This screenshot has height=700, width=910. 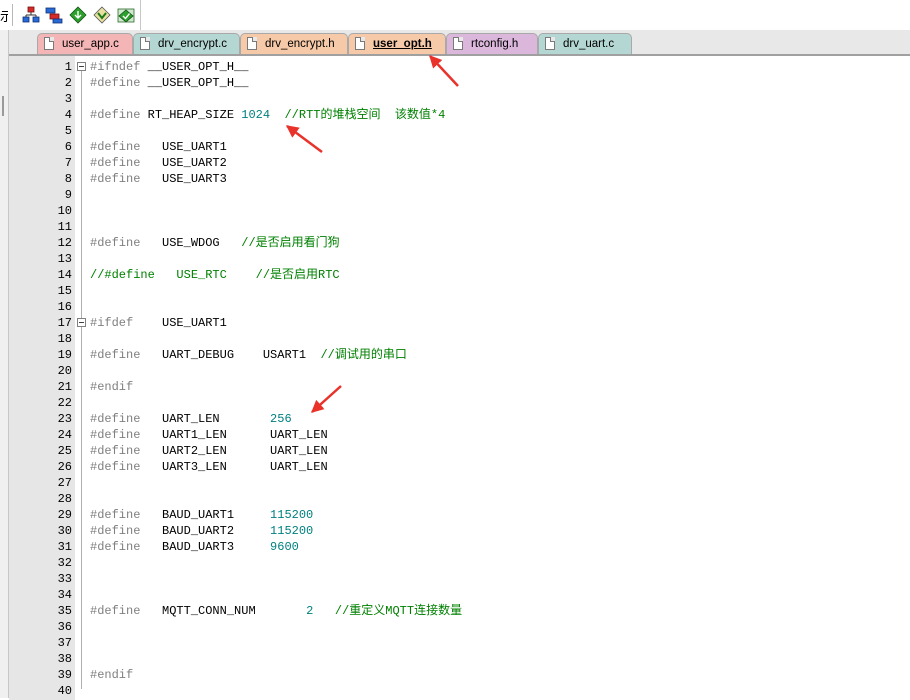 I want to click on code-line: 31 #define BAUD_UART3 9600, so click(x=459, y=547).